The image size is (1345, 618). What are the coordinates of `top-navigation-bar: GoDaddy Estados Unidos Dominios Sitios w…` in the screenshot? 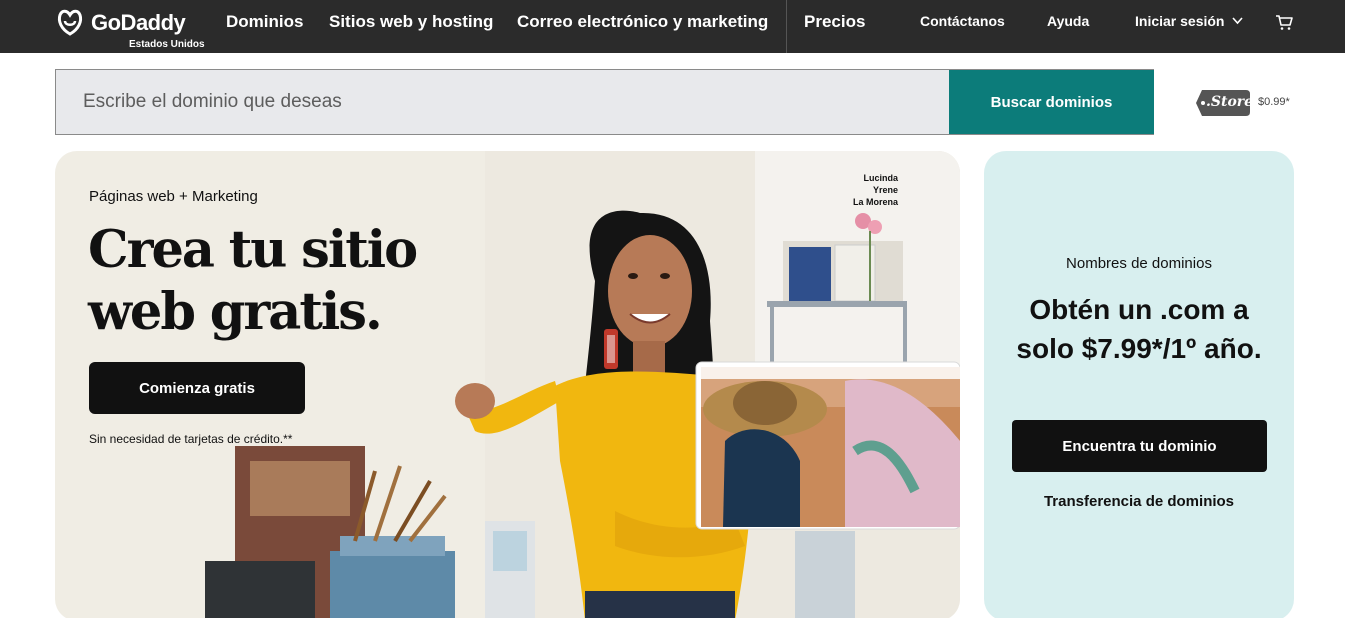 It's located at (672, 26).